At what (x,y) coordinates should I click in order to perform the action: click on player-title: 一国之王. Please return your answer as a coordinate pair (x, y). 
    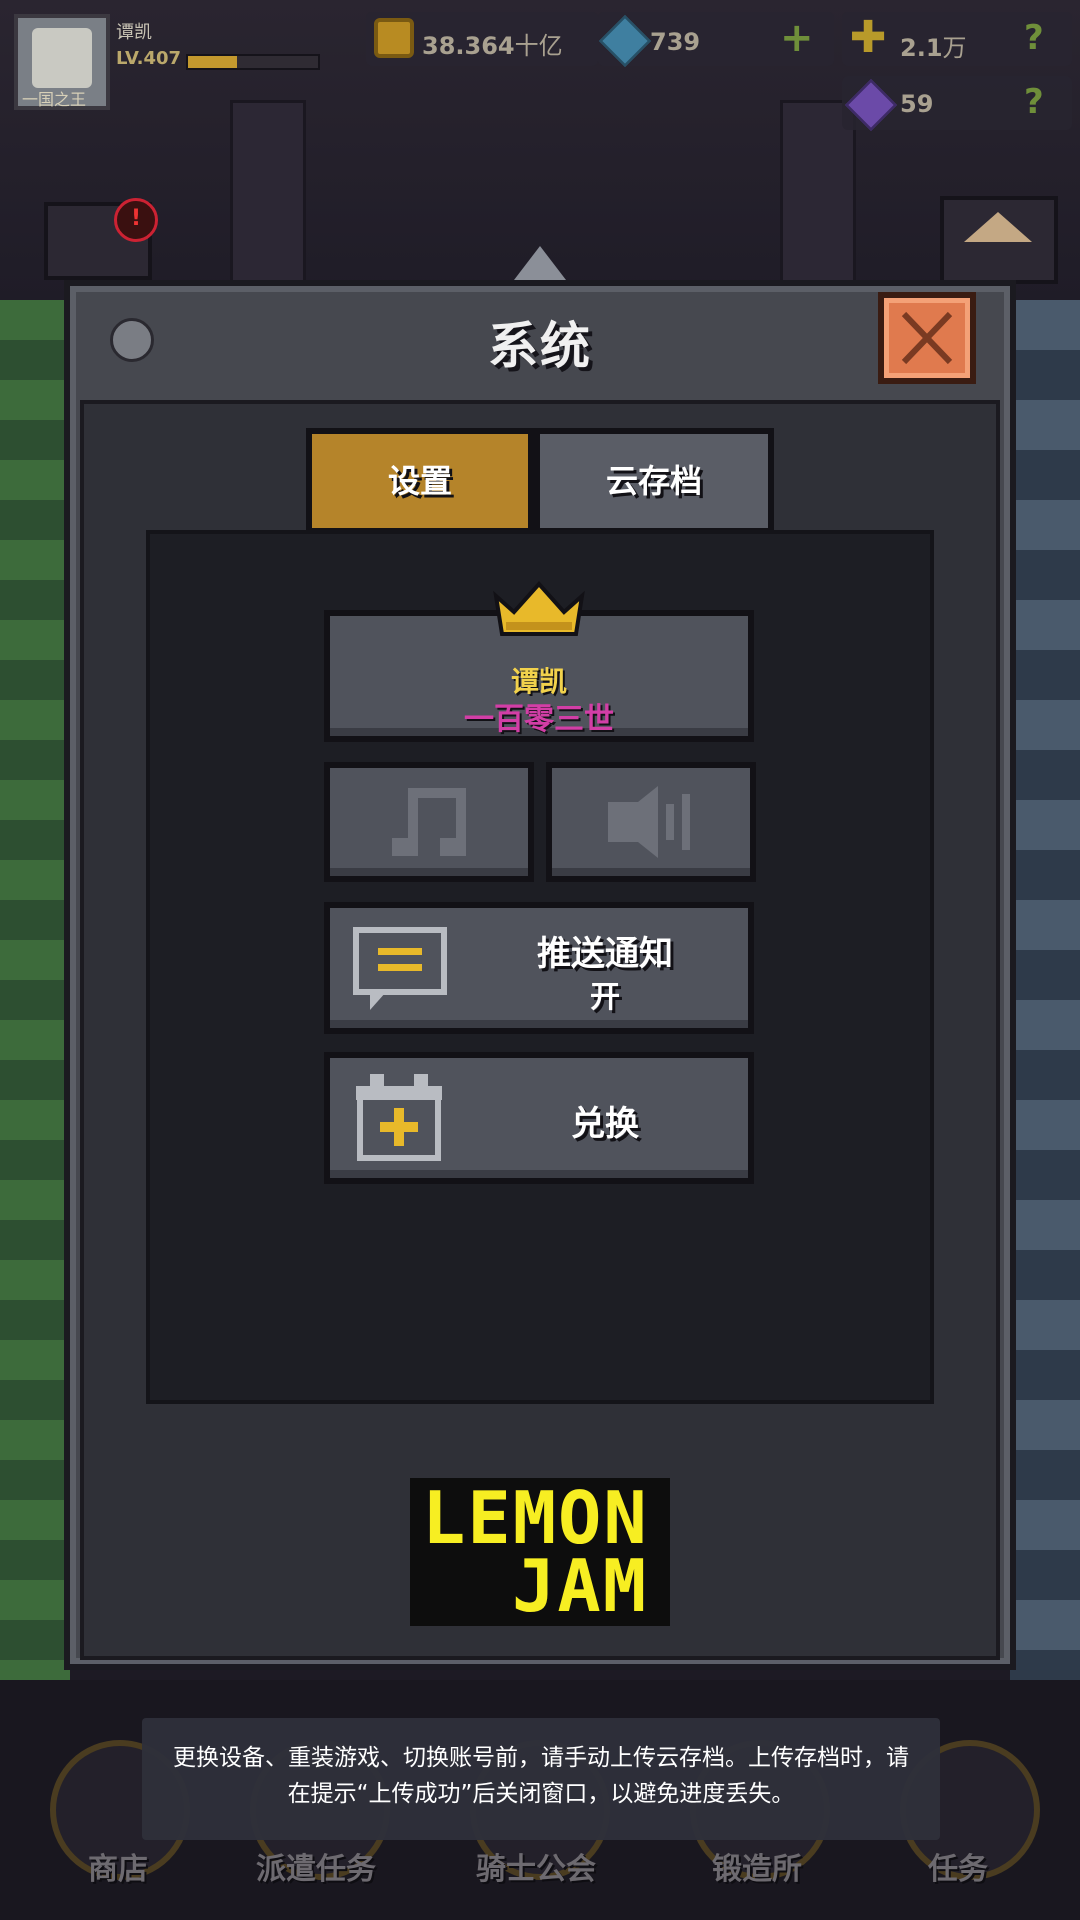
    Looking at the image, I should click on (54, 99).